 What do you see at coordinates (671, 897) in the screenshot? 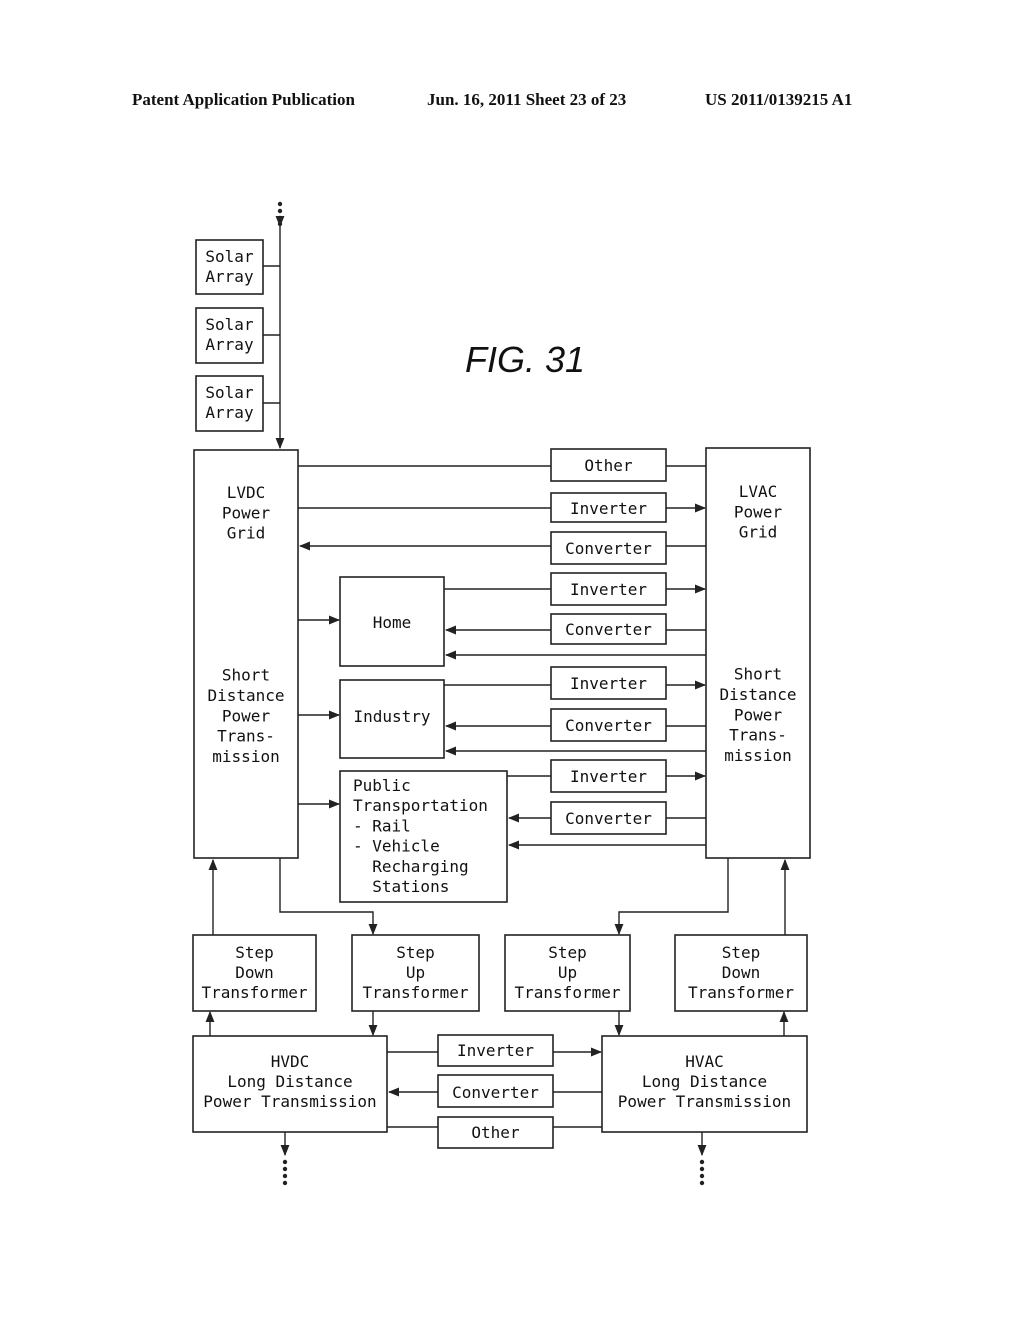
I see `connector-line` at bounding box center [671, 897].